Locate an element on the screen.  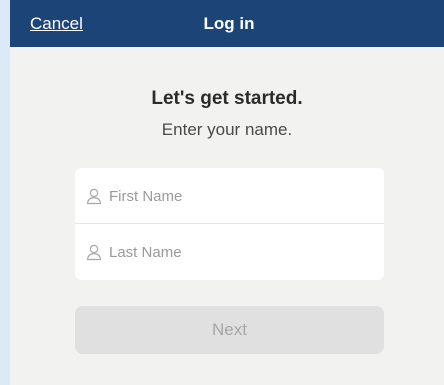
page-title: Log in is located at coordinates (229, 23).